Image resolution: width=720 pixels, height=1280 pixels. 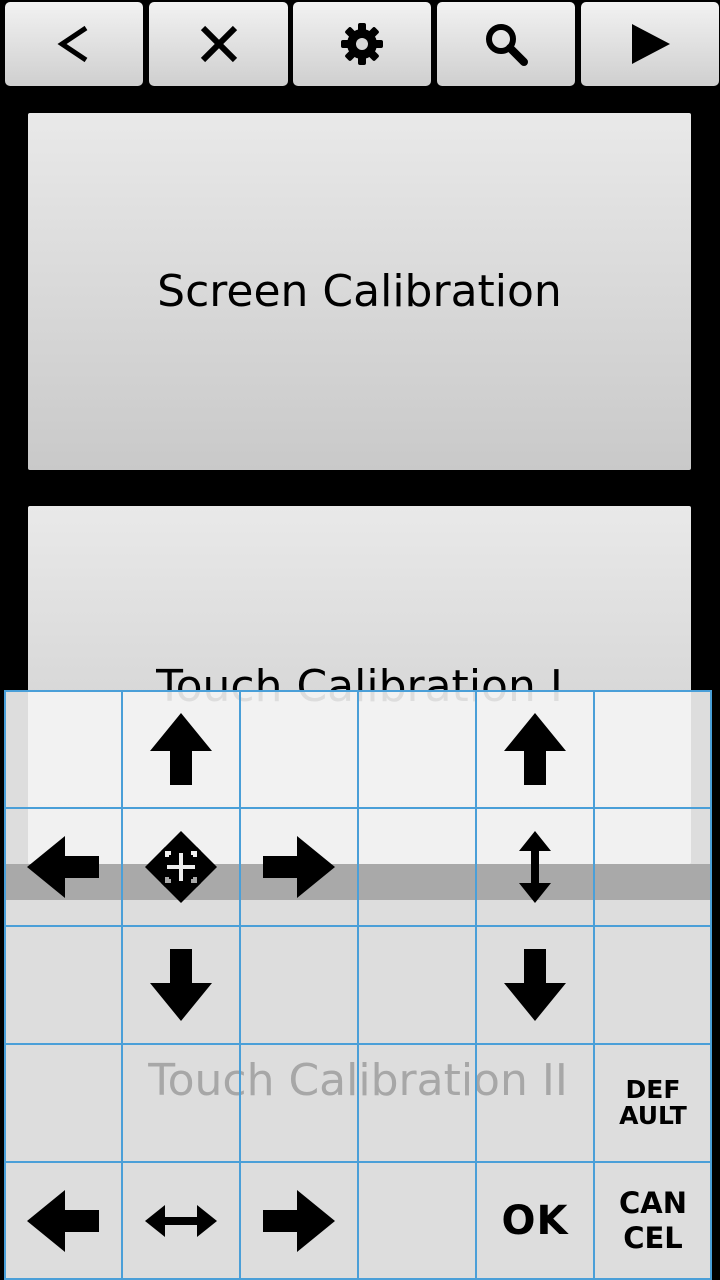 I want to click on scale-left-button, so click(x=63, y=1221).